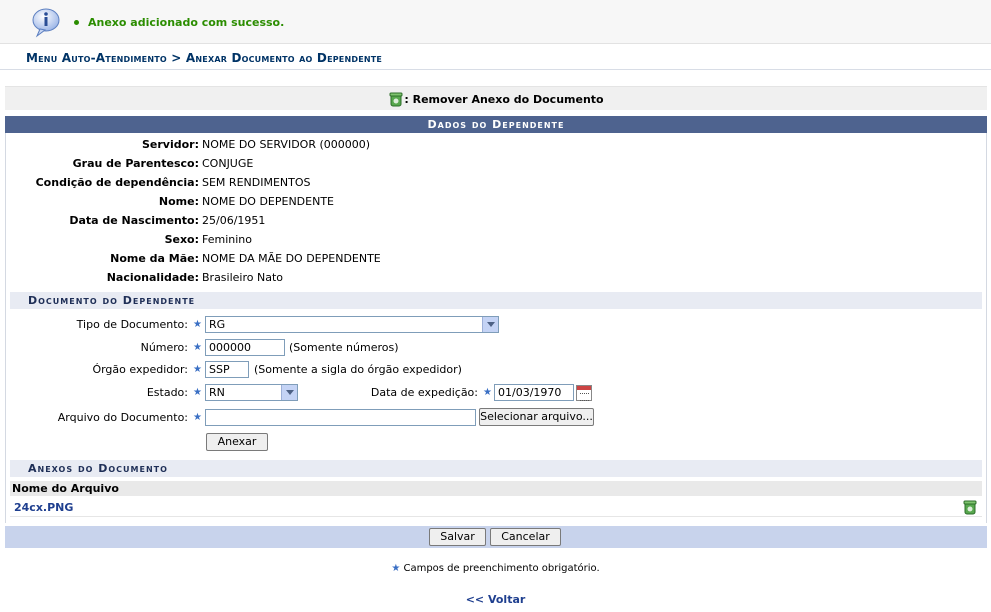 This screenshot has width=991, height=612. What do you see at coordinates (167, 392) in the screenshot?
I see `estado-label: Estado:` at bounding box center [167, 392].